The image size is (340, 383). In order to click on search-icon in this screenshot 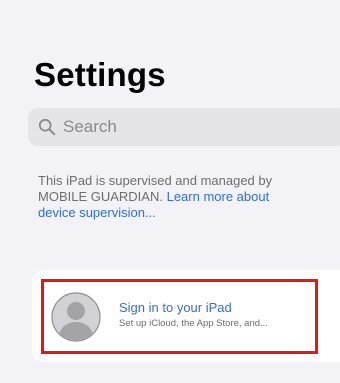, I will do `click(47, 127)`.